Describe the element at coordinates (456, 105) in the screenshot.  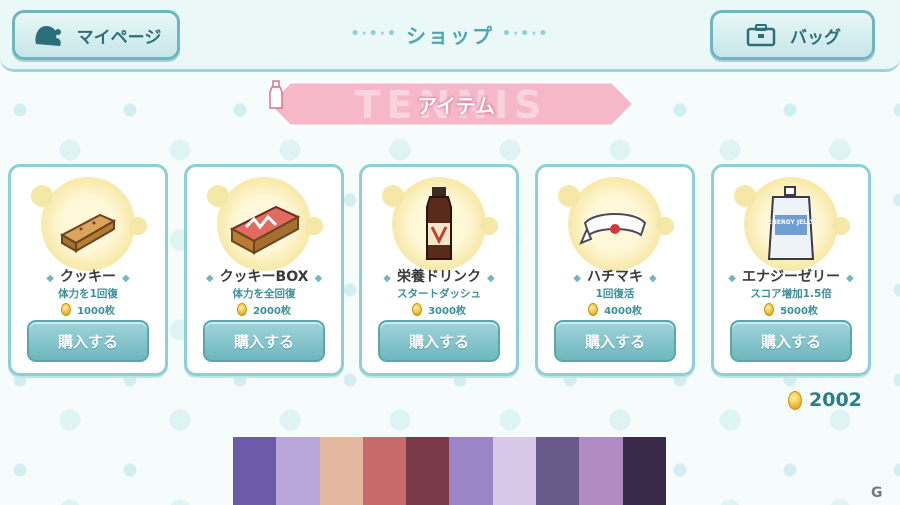
I see `category-text: アイテム` at that location.